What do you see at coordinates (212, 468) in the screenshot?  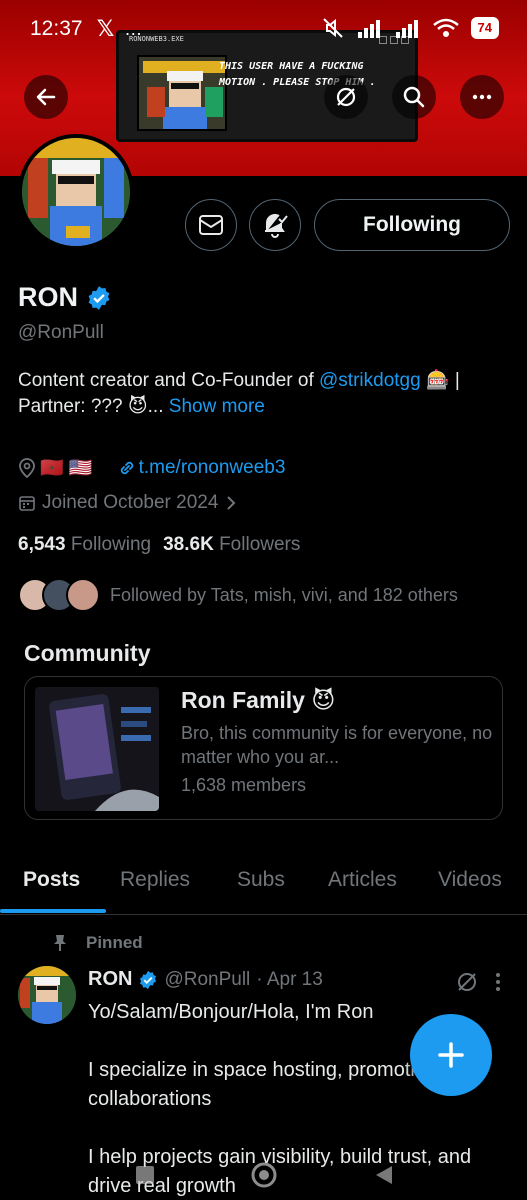 I see `website-link: t.me/rononweeb3` at bounding box center [212, 468].